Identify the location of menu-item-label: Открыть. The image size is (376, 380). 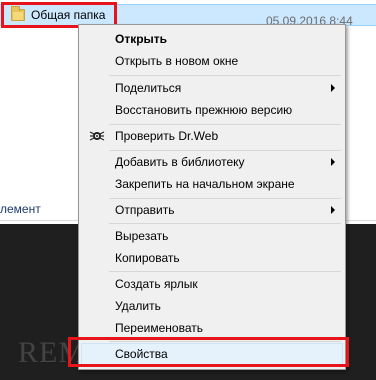
(141, 39).